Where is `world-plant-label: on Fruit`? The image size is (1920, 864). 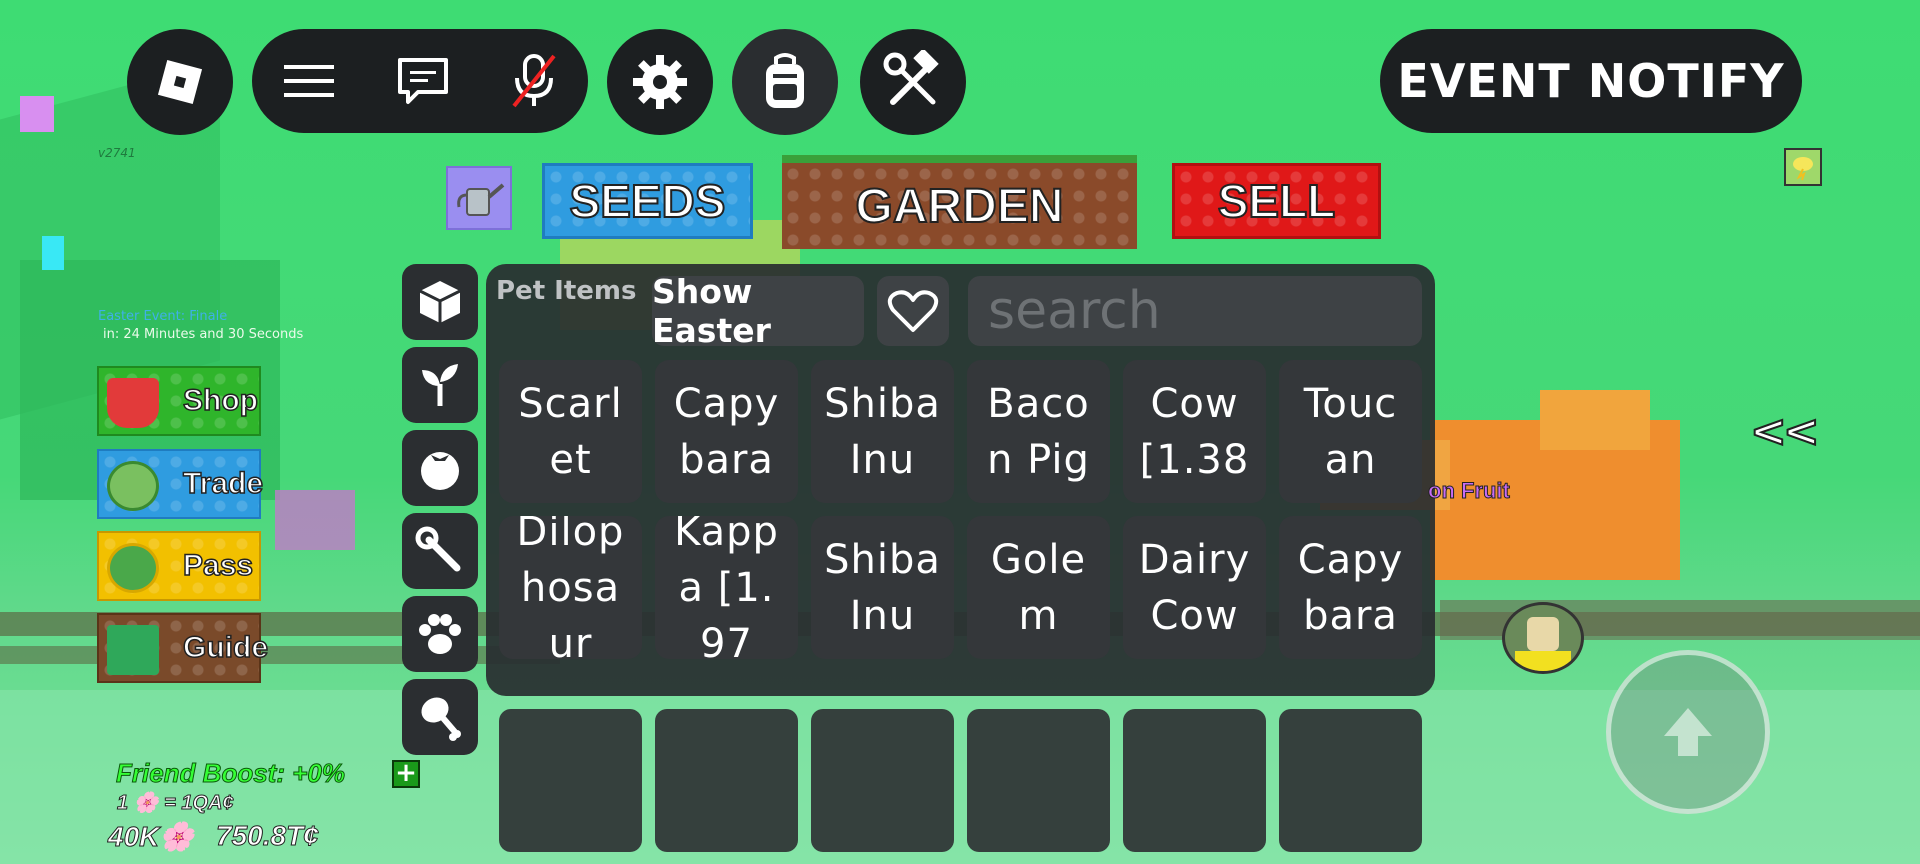 world-plant-label: on Fruit is located at coordinates (1469, 491).